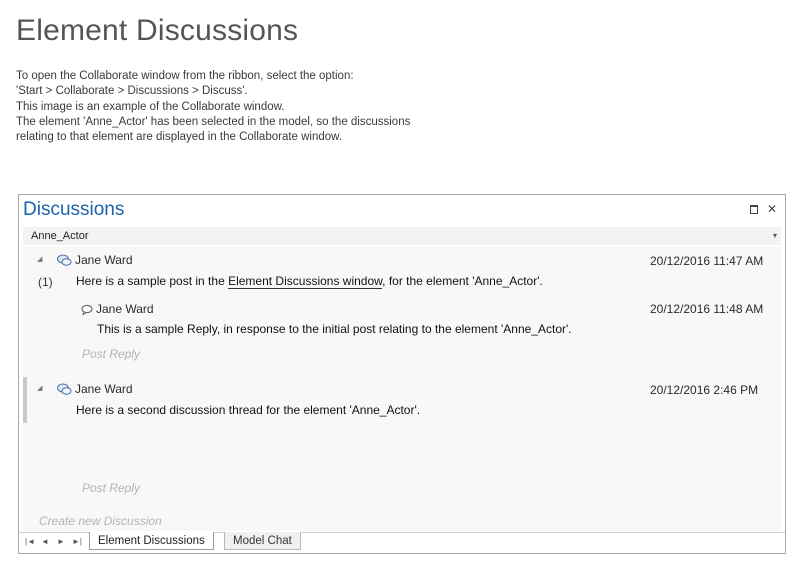 The height and width of the screenshot is (567, 797). Describe the element at coordinates (707, 309) in the screenshot. I see `reply-timestamp: 20/12/2016 11:48 AM` at that location.